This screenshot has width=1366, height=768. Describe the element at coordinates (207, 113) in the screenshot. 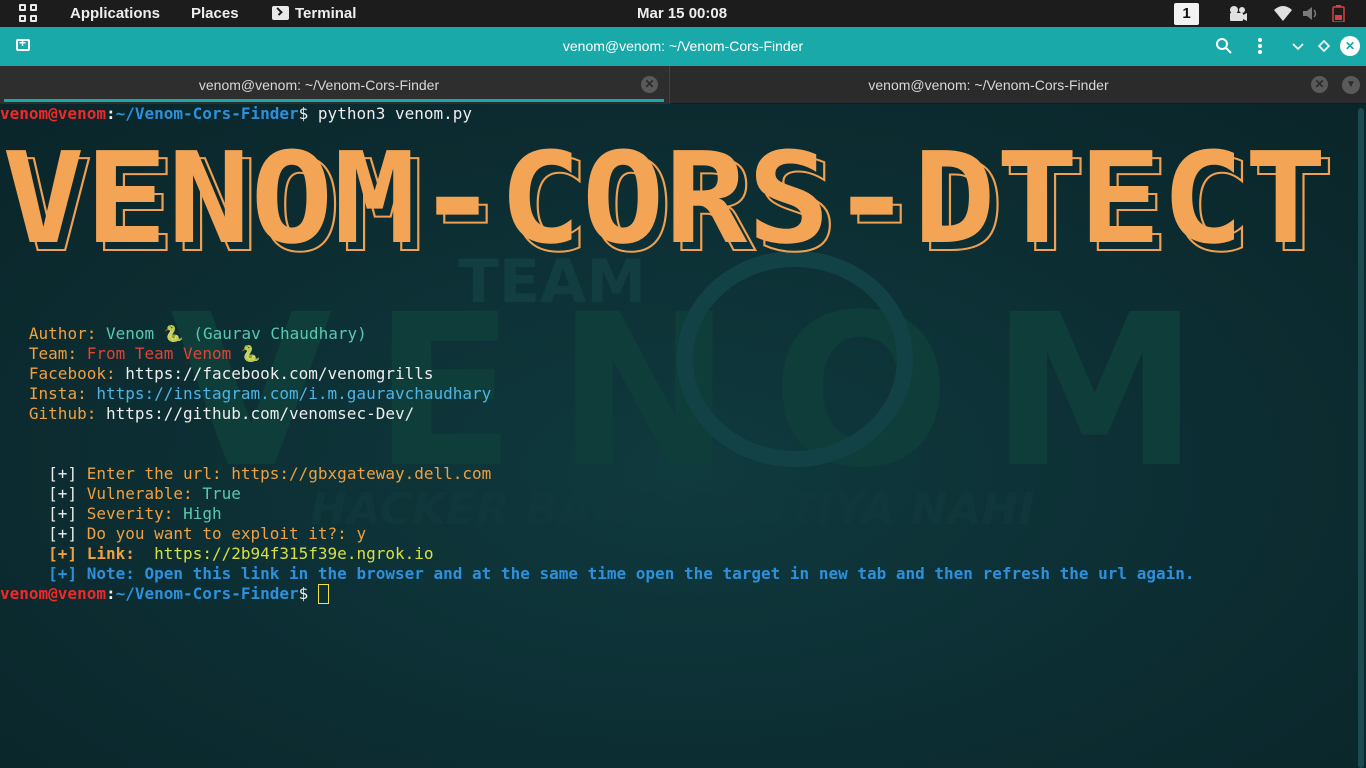

I see `prompt-path: ~/Venom-Cors-Finder` at that location.